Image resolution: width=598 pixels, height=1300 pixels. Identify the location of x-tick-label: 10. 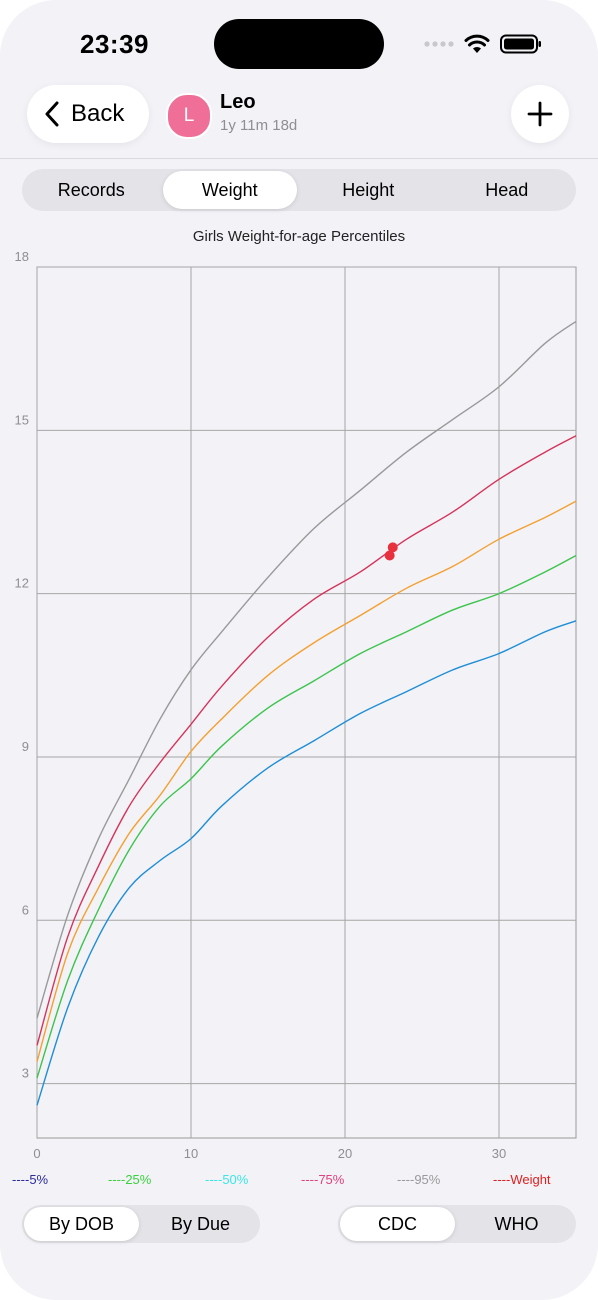
(191, 1153).